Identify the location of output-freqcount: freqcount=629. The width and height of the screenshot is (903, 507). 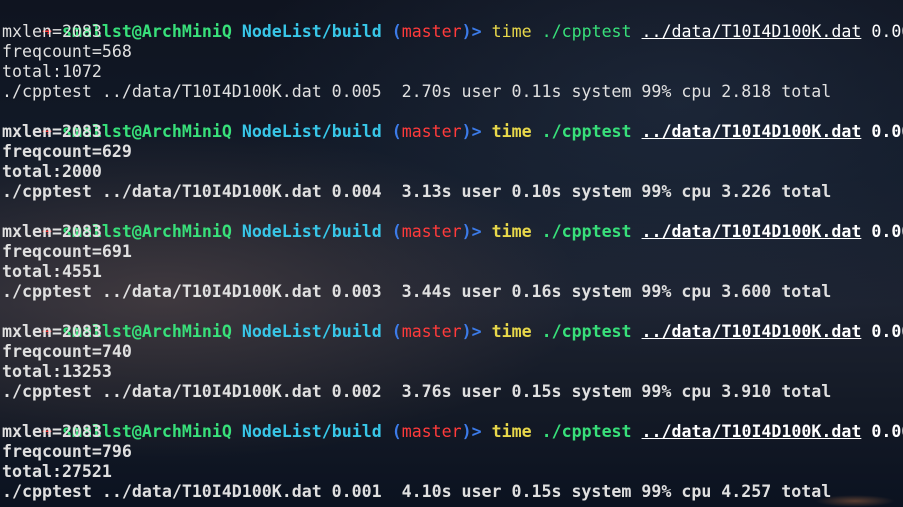
(67, 151).